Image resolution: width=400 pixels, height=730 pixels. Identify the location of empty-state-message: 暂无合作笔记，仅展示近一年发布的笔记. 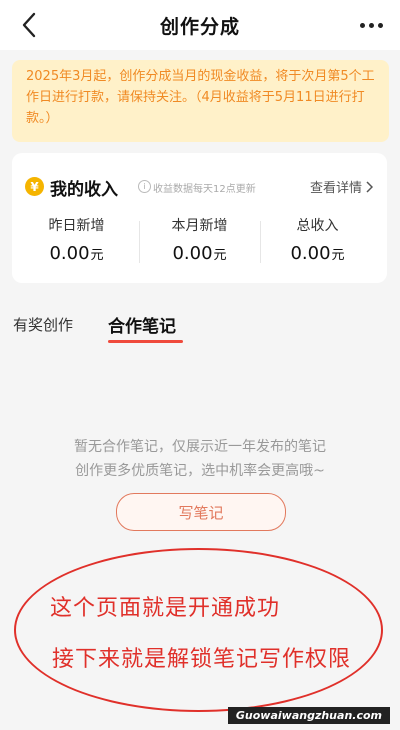
(200, 447).